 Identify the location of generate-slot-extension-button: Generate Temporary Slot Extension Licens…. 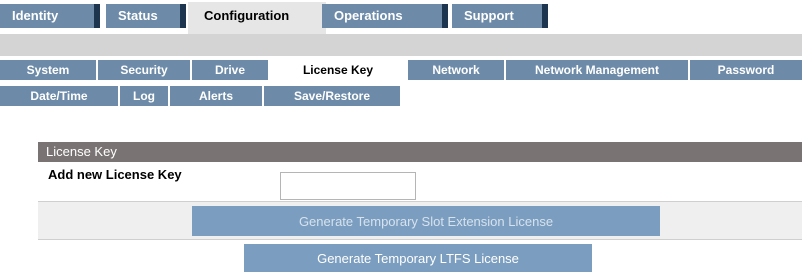
(426, 221).